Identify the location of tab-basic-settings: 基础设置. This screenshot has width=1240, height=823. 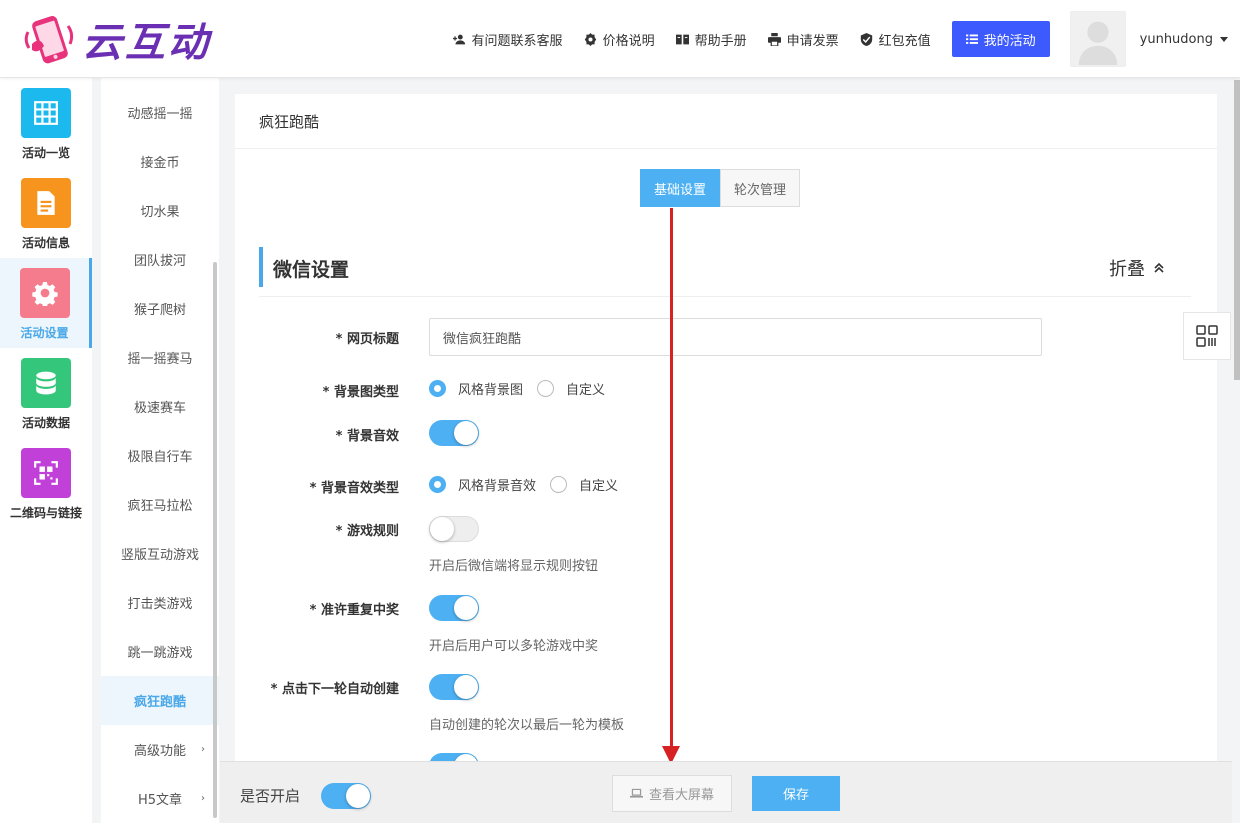
(680, 188).